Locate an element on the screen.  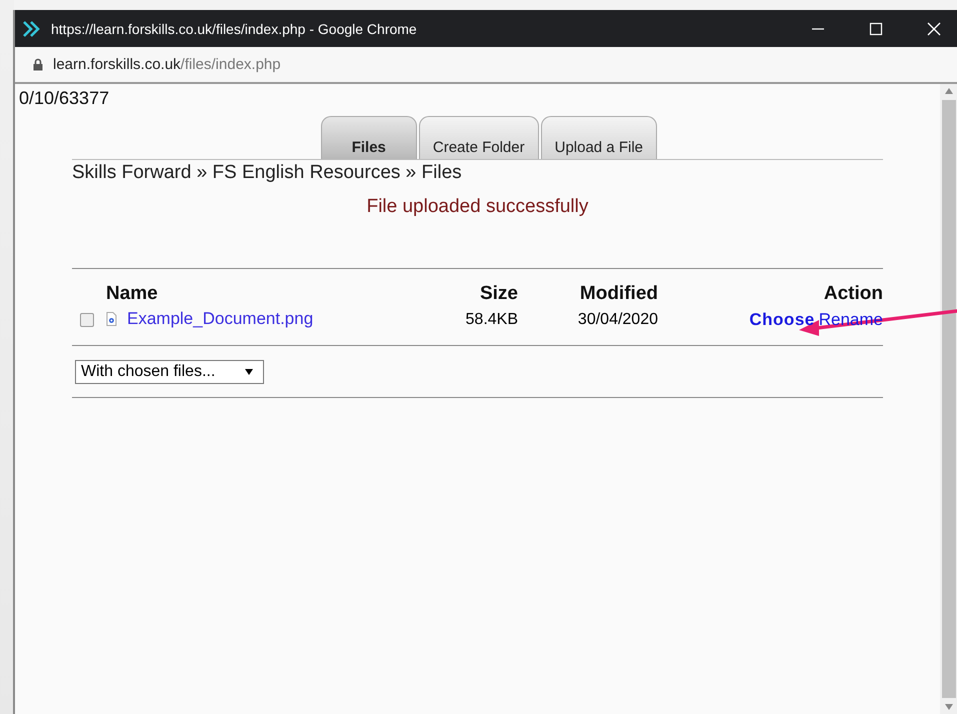
maximize-icon is located at coordinates (876, 29).